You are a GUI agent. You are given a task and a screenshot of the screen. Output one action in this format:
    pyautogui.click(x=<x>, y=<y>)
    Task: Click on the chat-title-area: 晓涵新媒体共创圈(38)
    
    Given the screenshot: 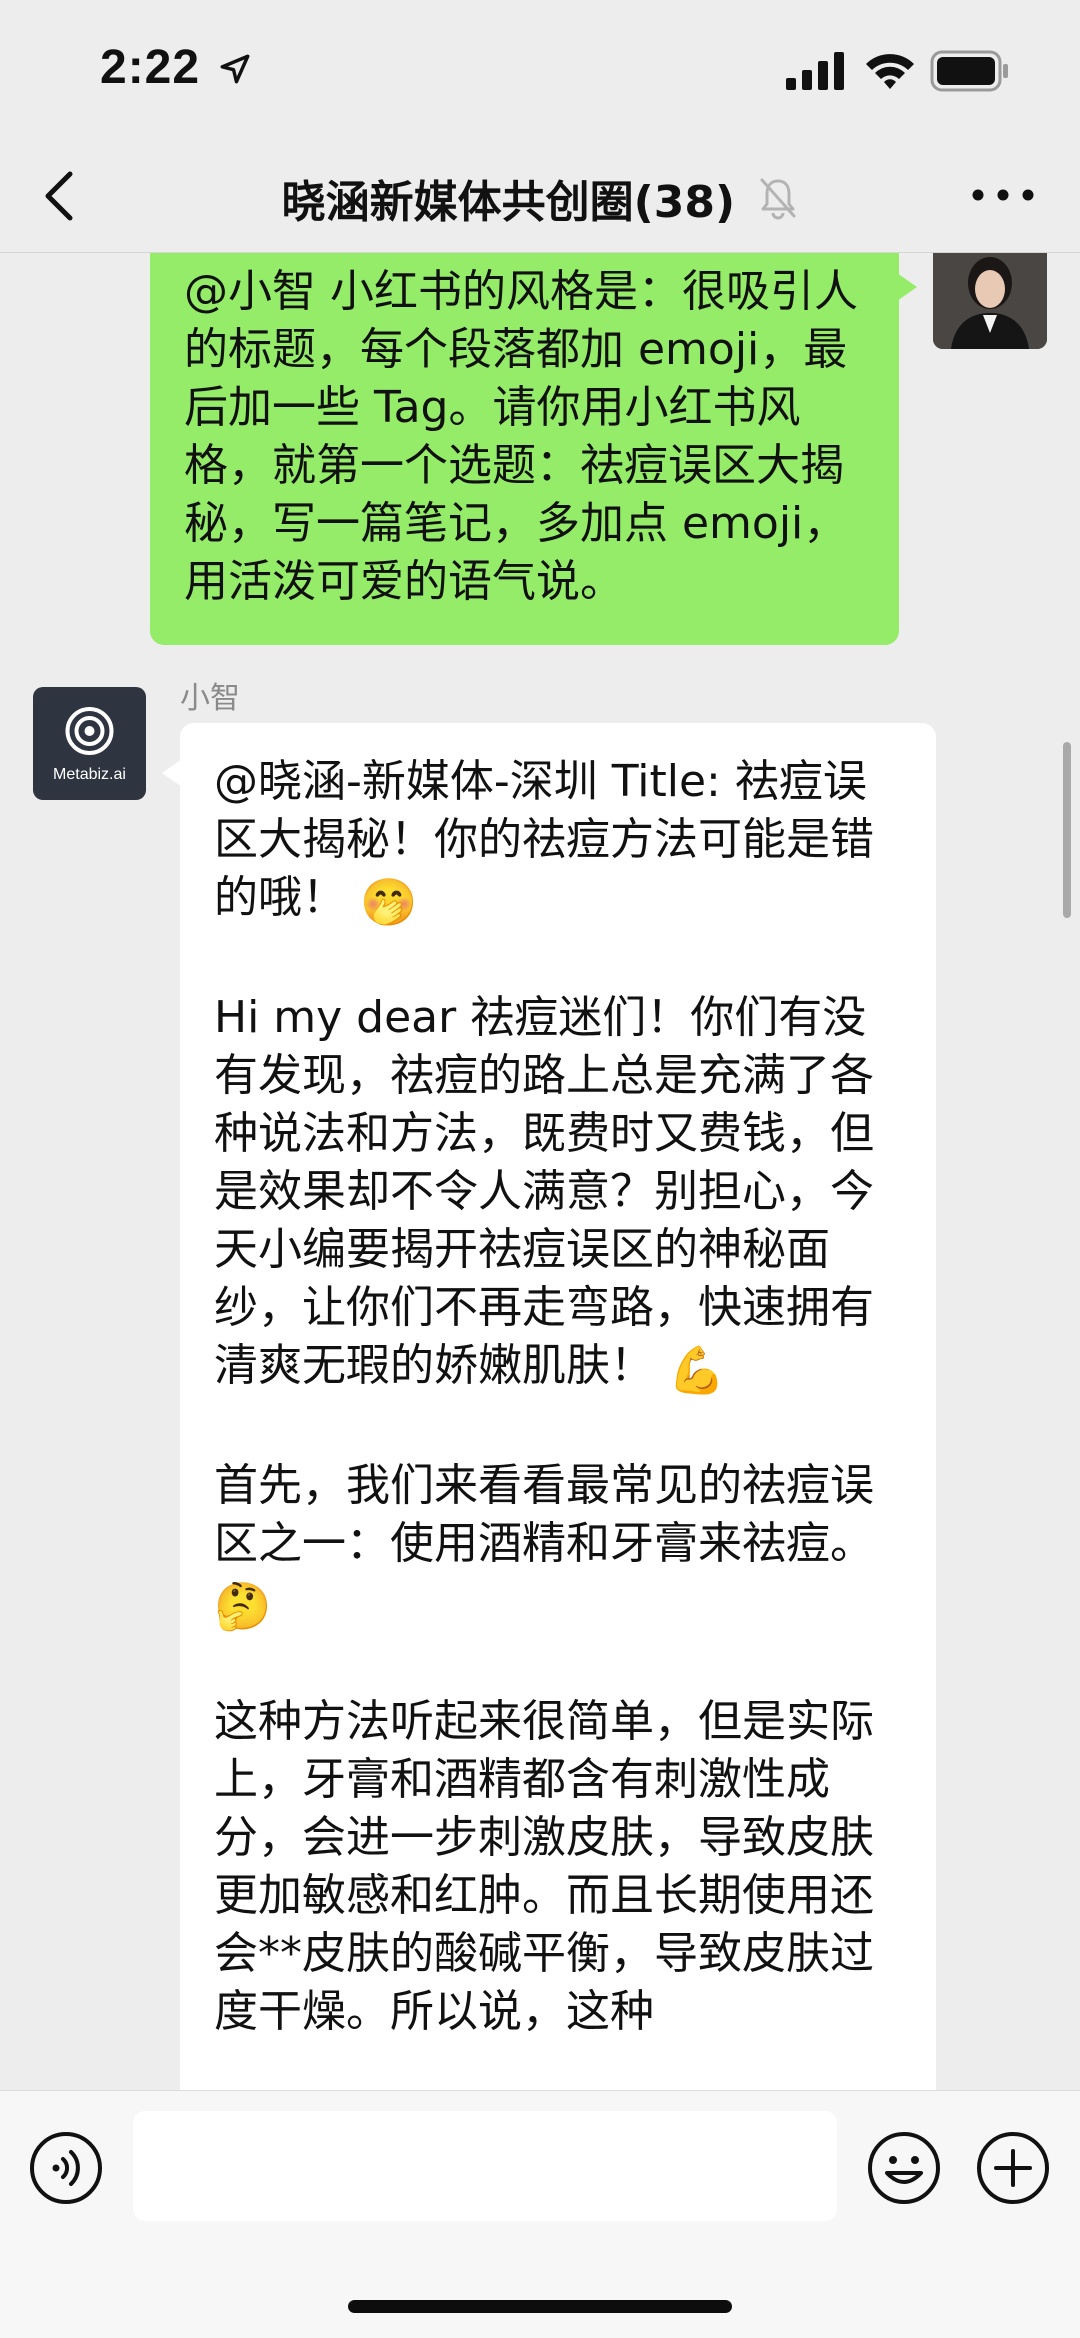 What is the action you would take?
    pyautogui.click(x=540, y=198)
    